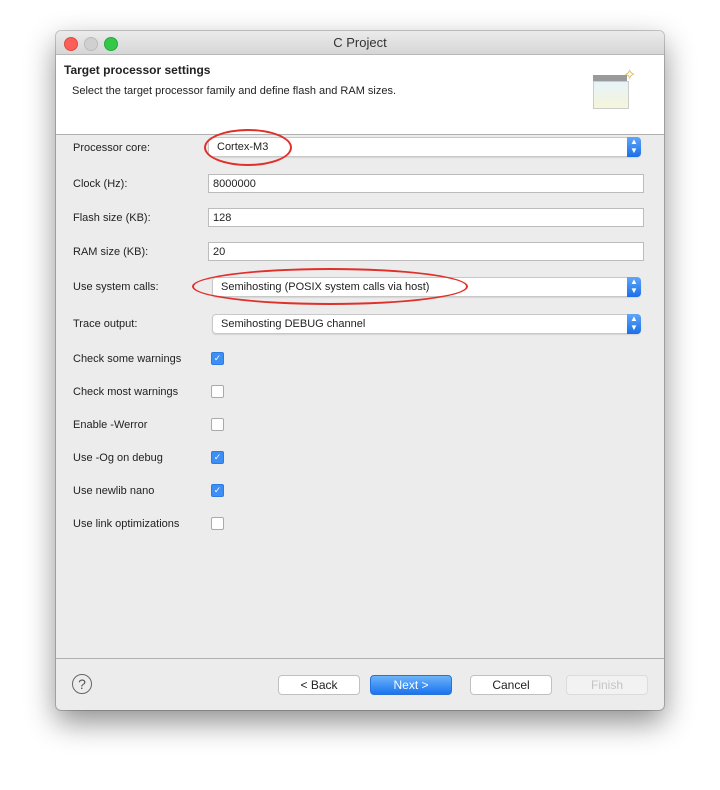 This screenshot has height=790, width=720. I want to click on checkbox-label: Check most warnings, so click(126, 392).